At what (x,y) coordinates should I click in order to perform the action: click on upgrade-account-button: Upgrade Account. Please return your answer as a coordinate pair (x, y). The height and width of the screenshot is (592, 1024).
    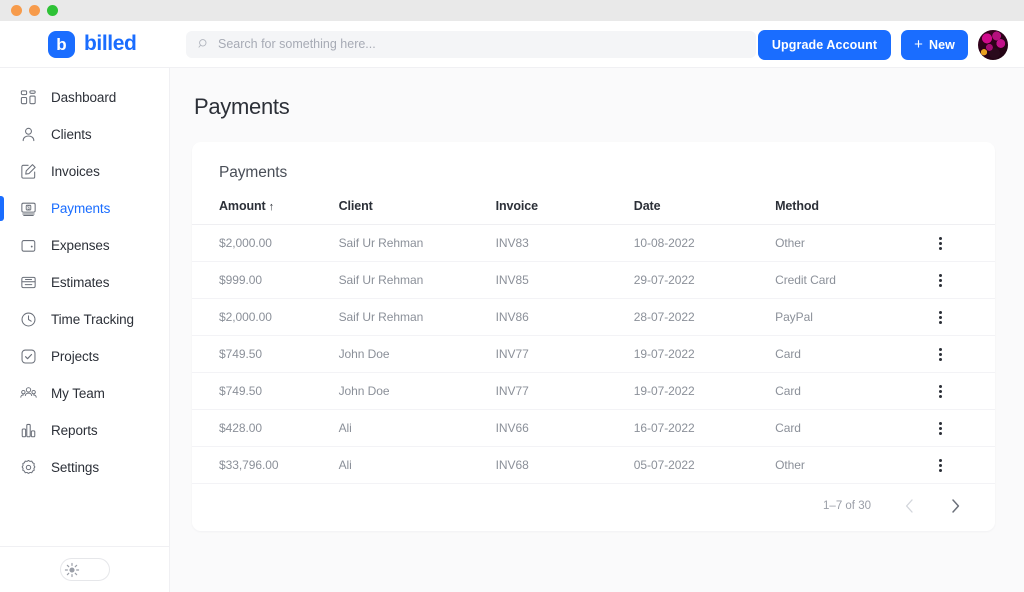
    Looking at the image, I should click on (824, 44).